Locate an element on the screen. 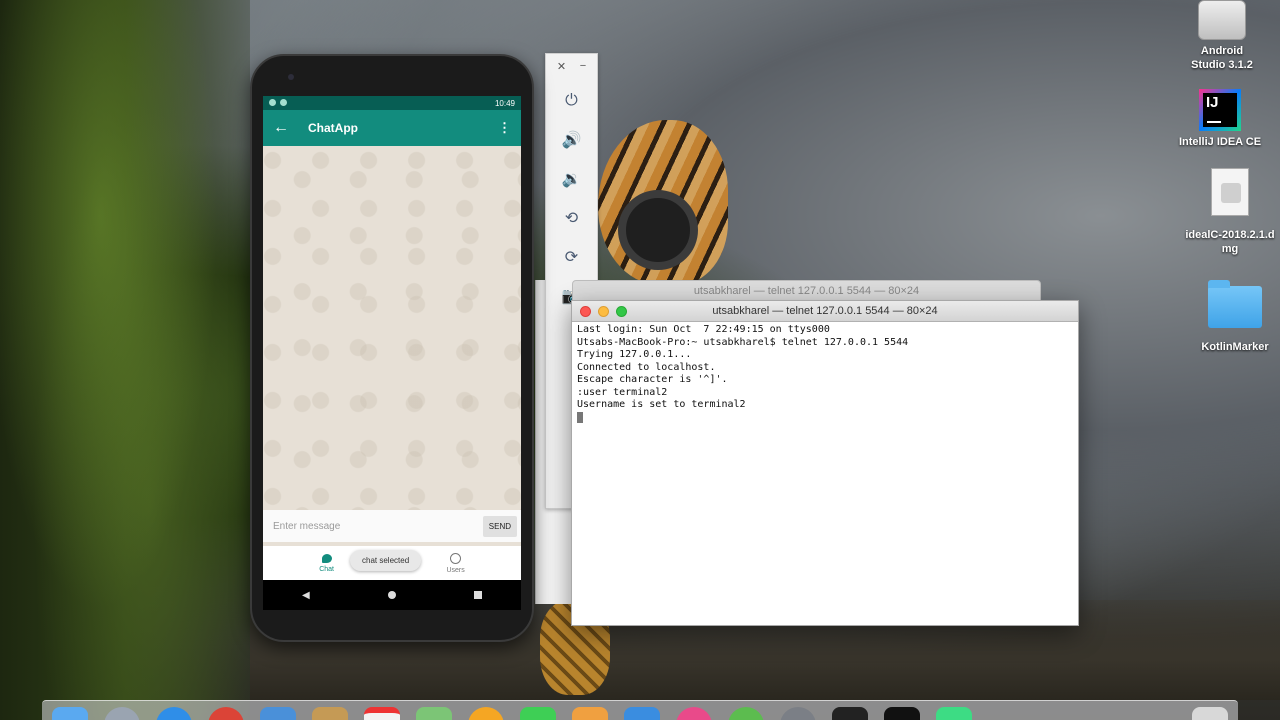  bottom-navigation: Chat Users chat selected is located at coordinates (392, 563).